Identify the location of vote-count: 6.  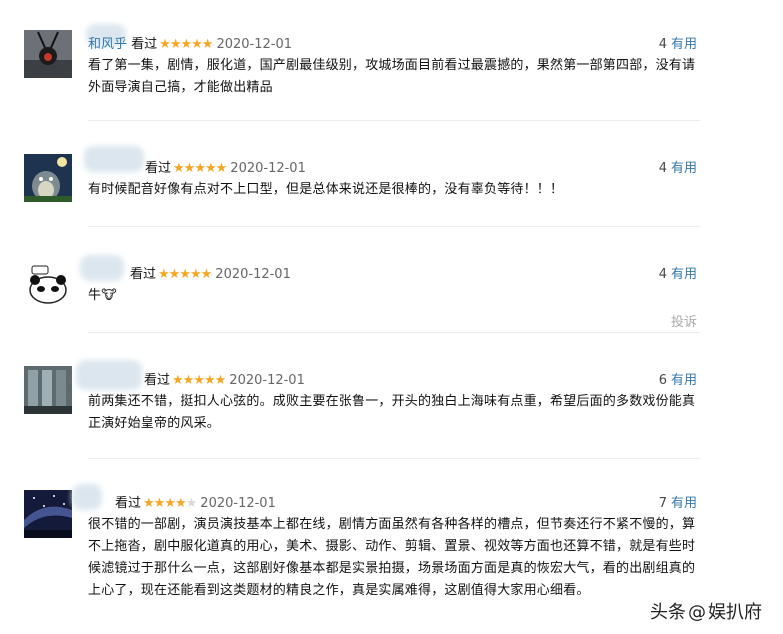
(662, 380).